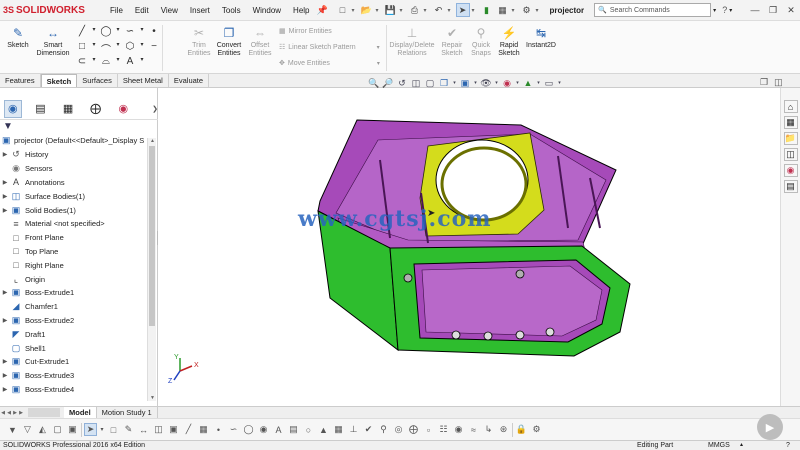  I want to click on search-dropdown-icon: ▾, so click(714, 10).